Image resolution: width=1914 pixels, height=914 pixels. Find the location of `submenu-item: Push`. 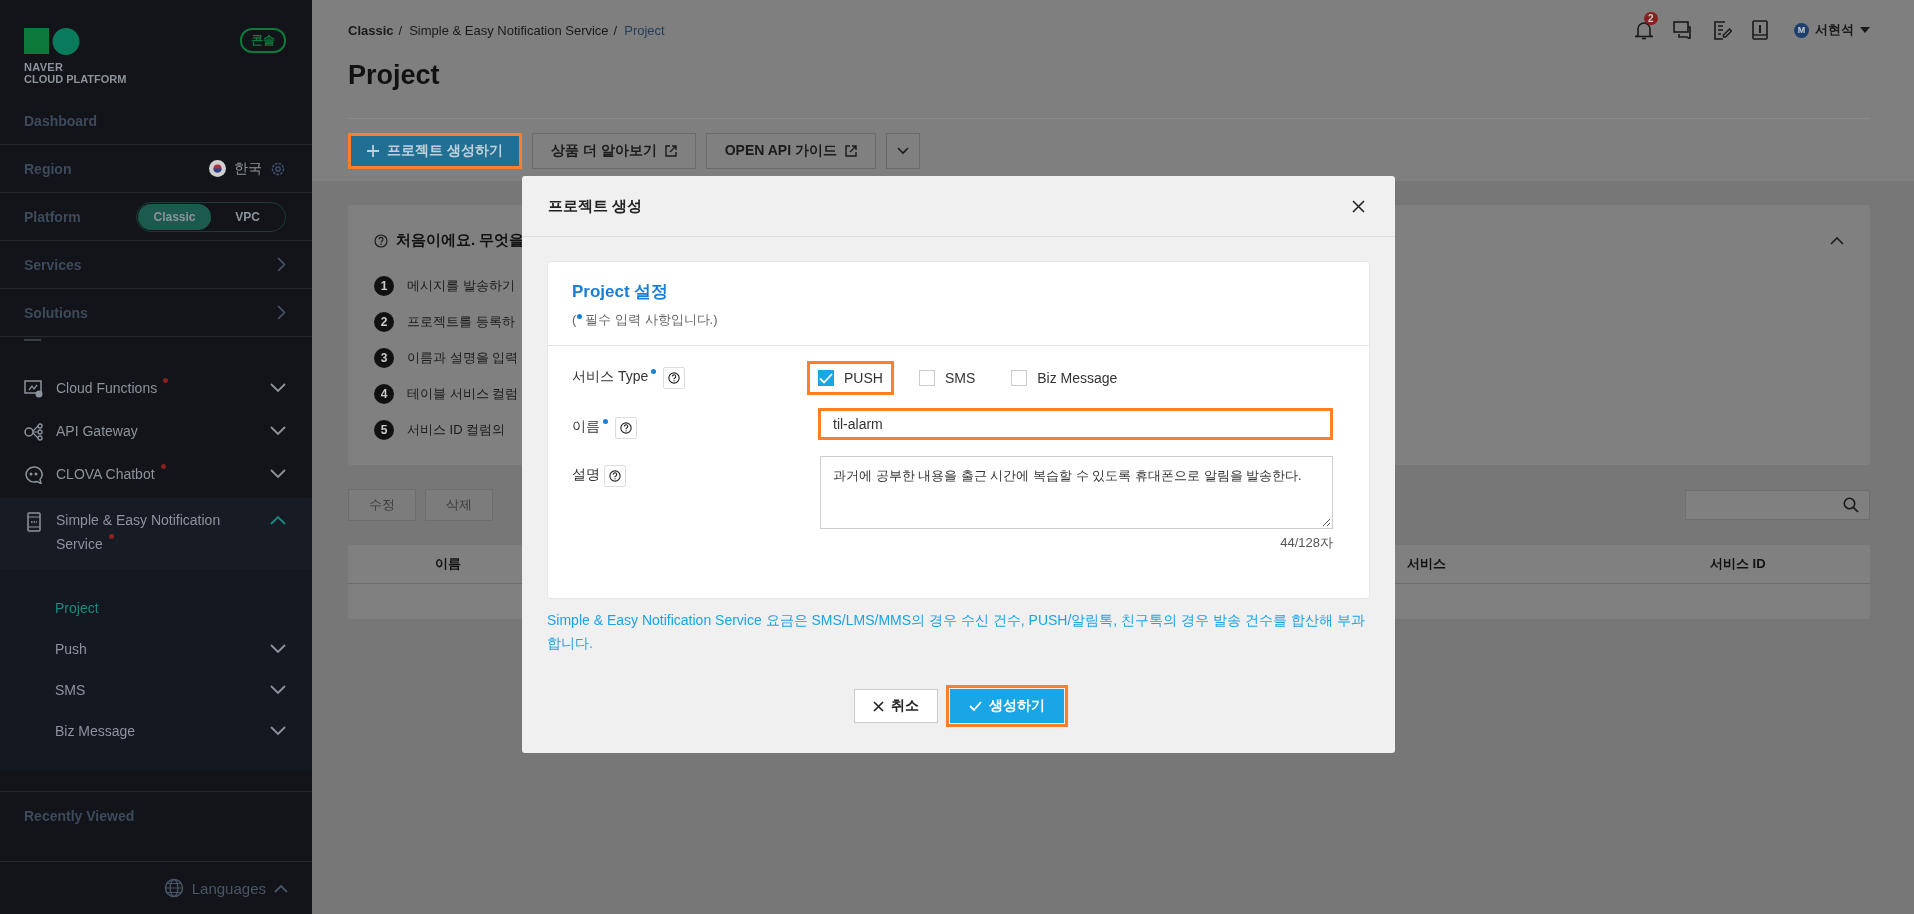

submenu-item: Push is located at coordinates (156, 648).